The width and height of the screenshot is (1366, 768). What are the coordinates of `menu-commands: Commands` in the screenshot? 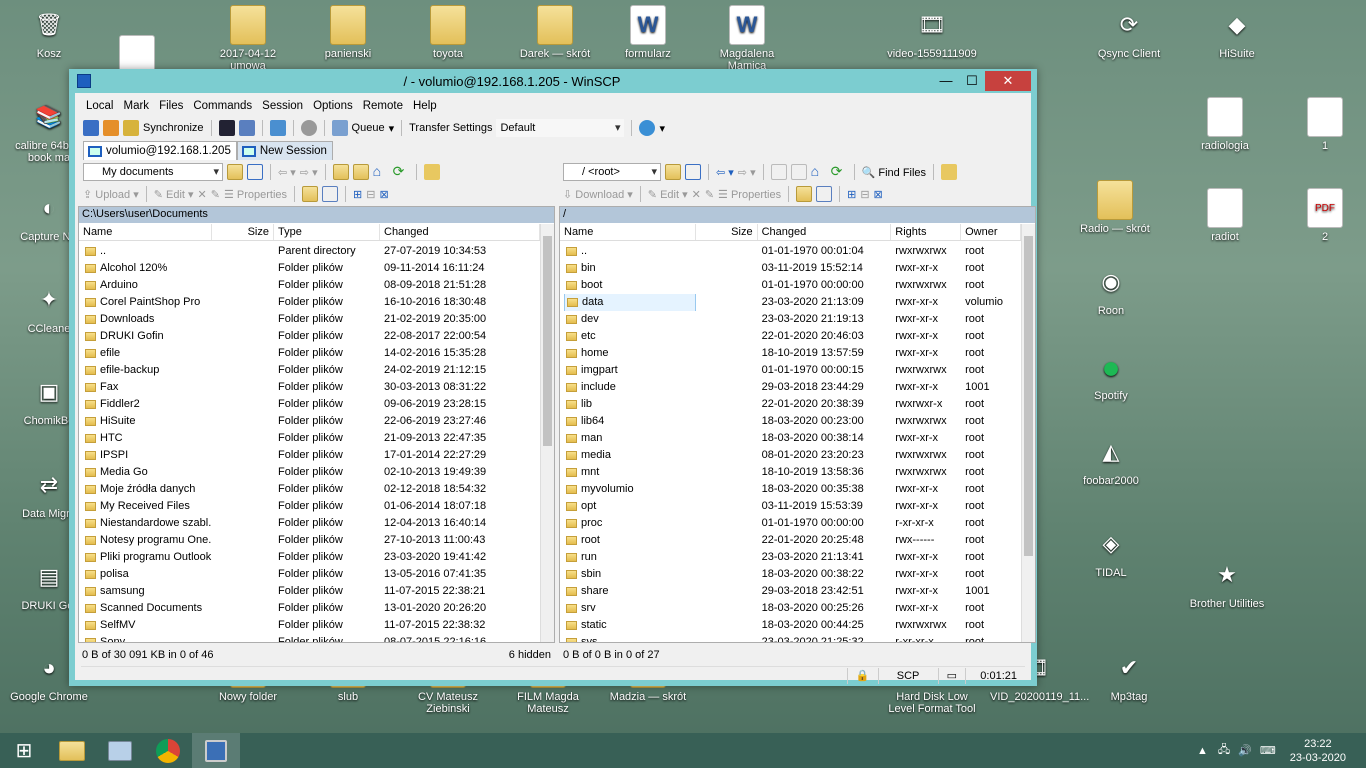 It's located at (222, 106).